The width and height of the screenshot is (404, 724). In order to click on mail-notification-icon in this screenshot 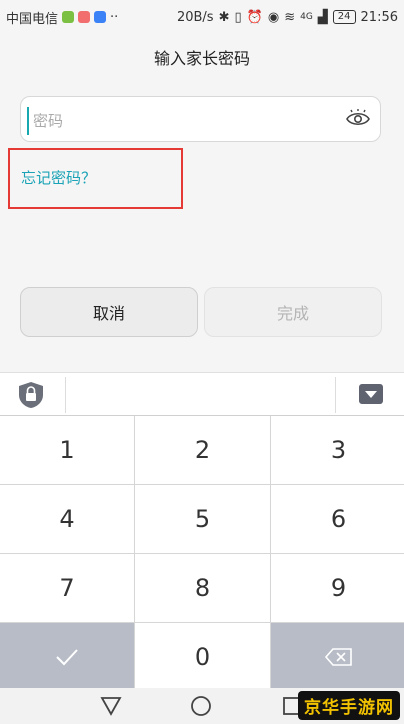, I will do `click(84, 17)`.